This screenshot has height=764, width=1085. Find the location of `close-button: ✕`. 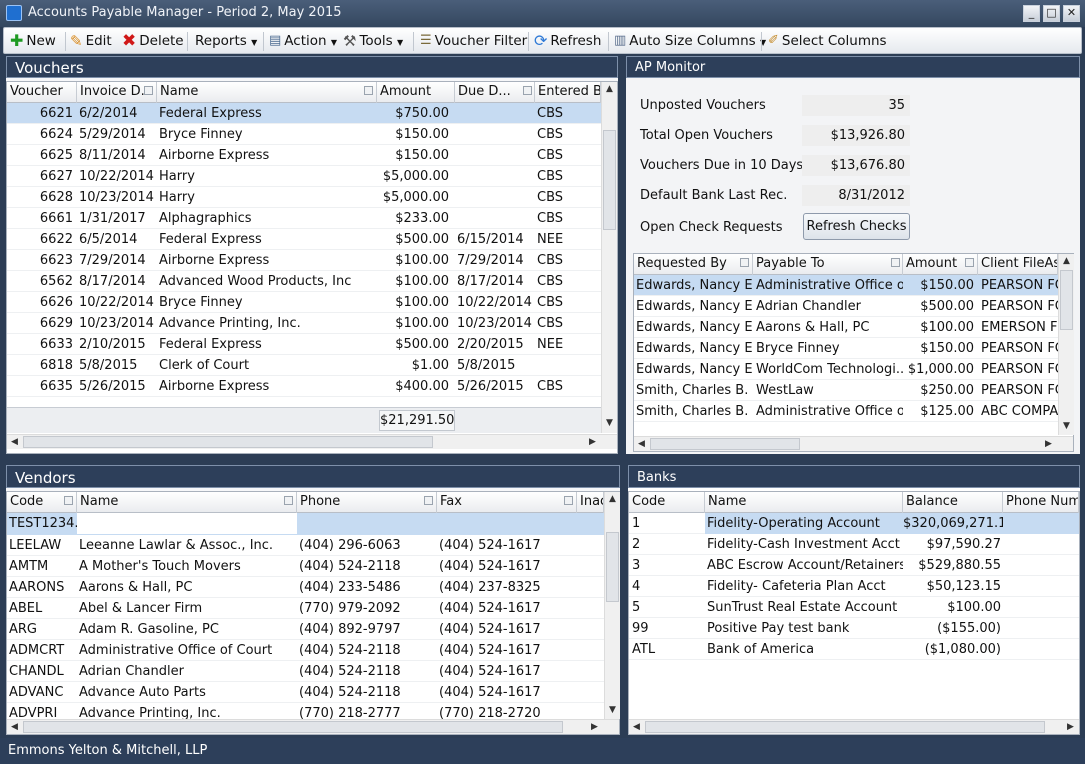

close-button: ✕ is located at coordinates (1071, 13).